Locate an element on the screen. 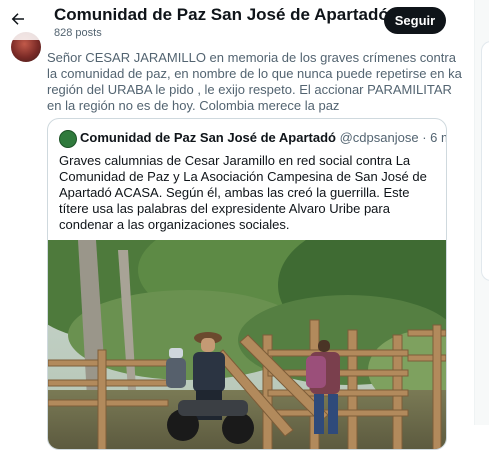 The image size is (489, 450). sidebar-card-edge is located at coordinates (485, 161).